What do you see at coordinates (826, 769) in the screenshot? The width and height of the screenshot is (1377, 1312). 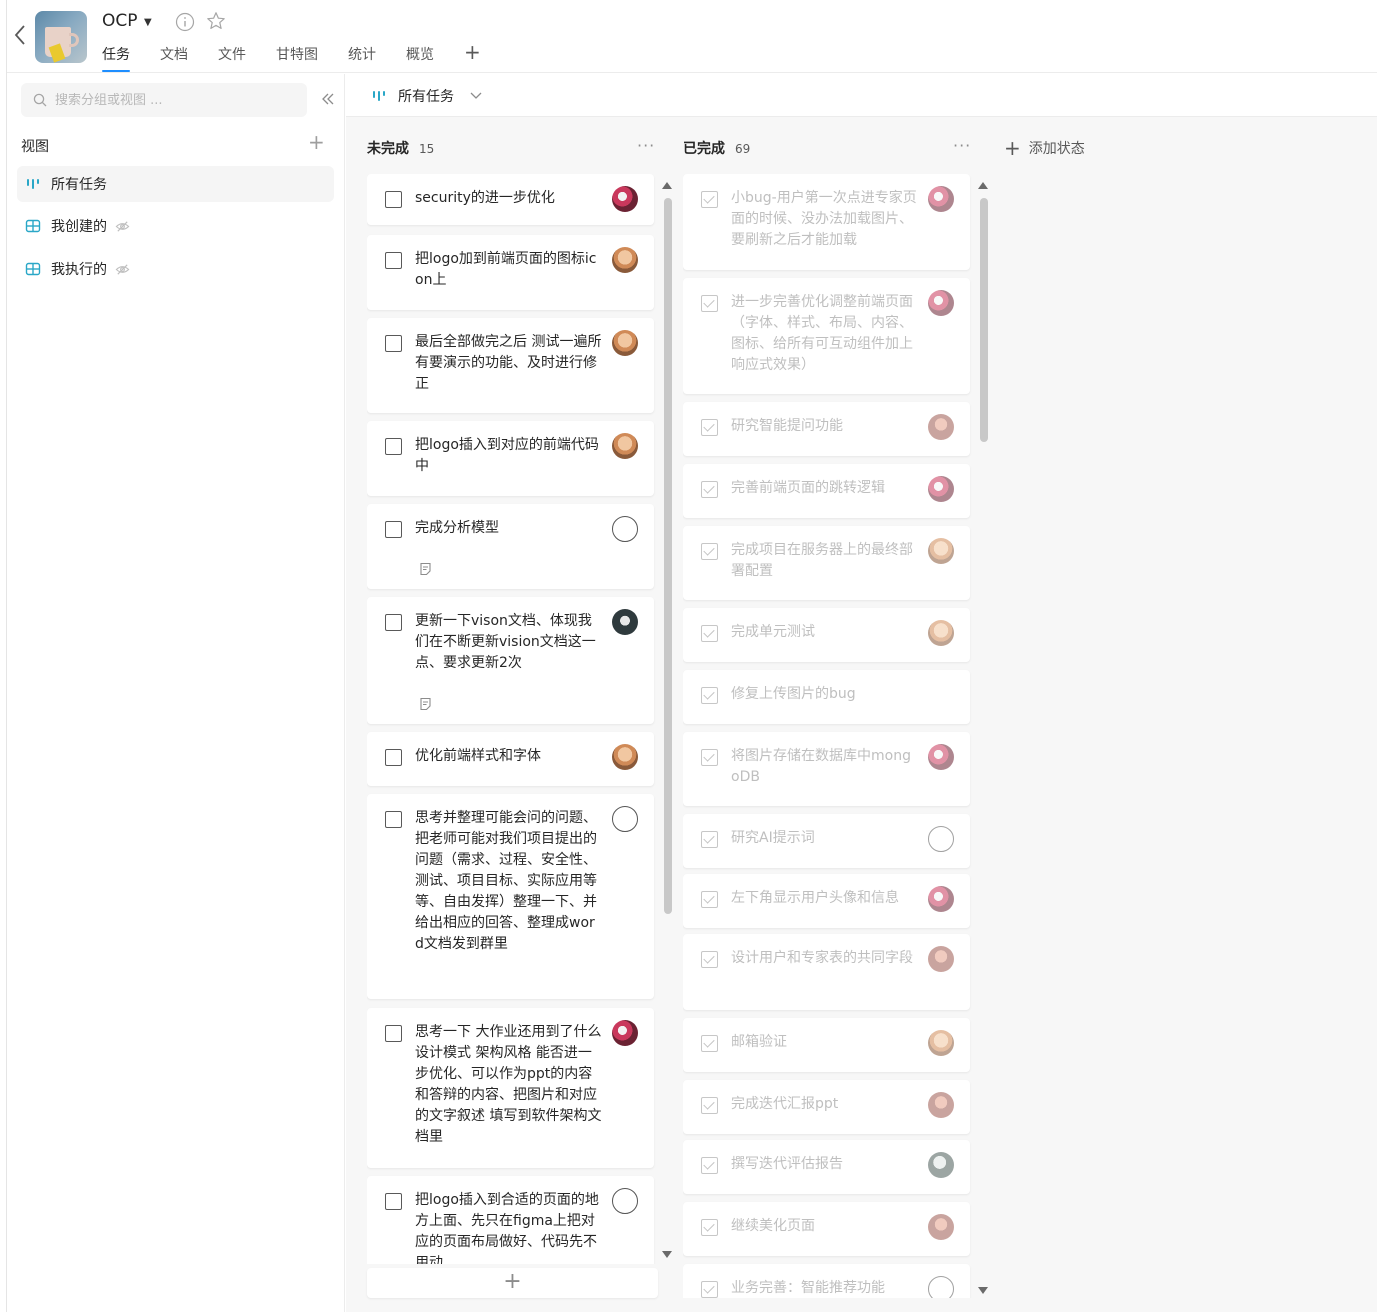 I see `task-card: 将图片存储在数据库中mongoDB` at bounding box center [826, 769].